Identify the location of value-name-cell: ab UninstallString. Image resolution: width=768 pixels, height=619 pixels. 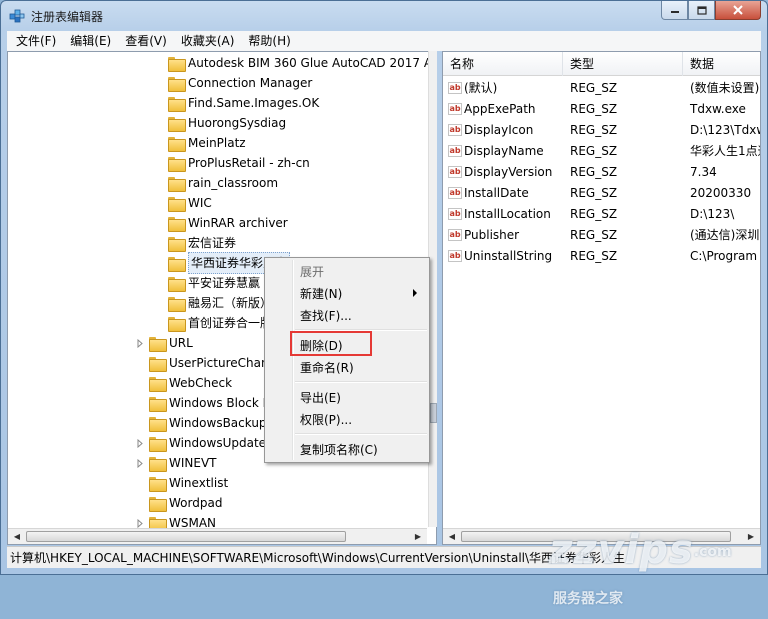
(503, 256).